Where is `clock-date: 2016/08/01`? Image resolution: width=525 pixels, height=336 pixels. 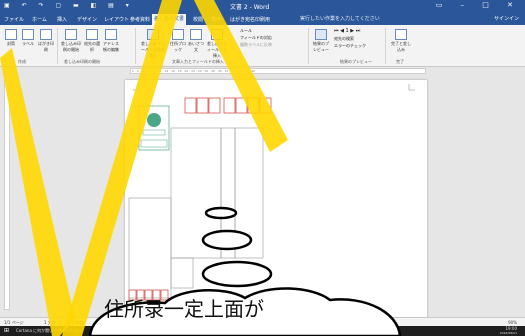
clock-date: 2016/08/01 is located at coordinates (508, 333).